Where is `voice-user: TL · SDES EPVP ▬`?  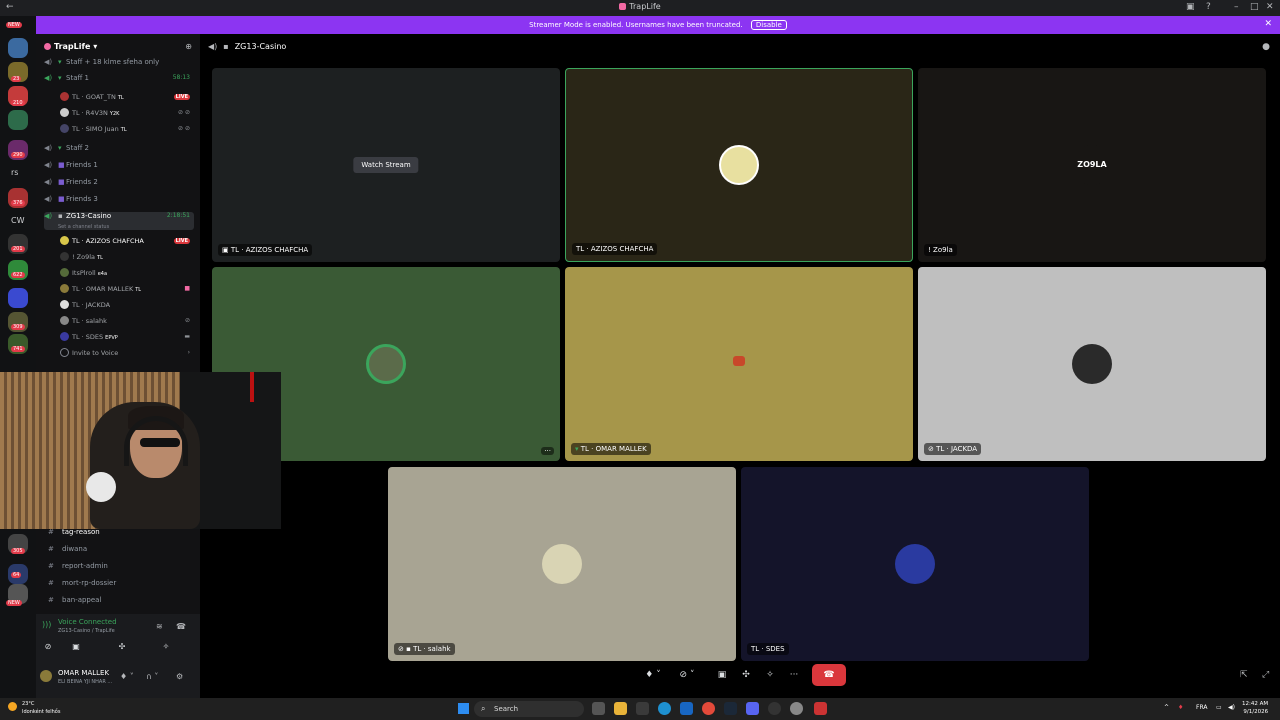
voice-user: TL · SDES EPVP ▬ is located at coordinates (127, 339).